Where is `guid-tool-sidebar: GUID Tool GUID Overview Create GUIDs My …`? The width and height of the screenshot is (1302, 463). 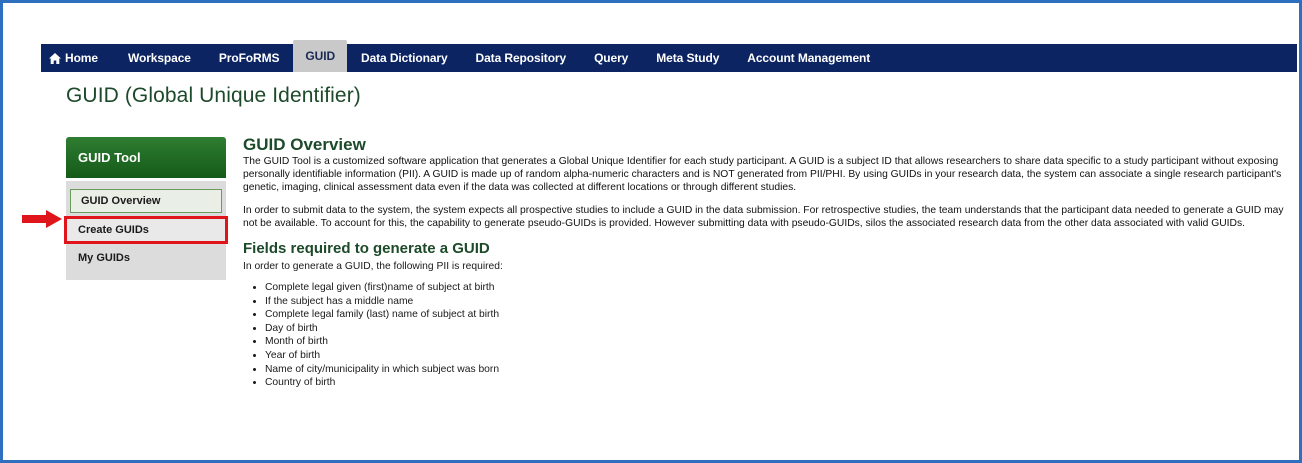 guid-tool-sidebar: GUID Tool GUID Overview Create GUIDs My … is located at coordinates (146, 208).